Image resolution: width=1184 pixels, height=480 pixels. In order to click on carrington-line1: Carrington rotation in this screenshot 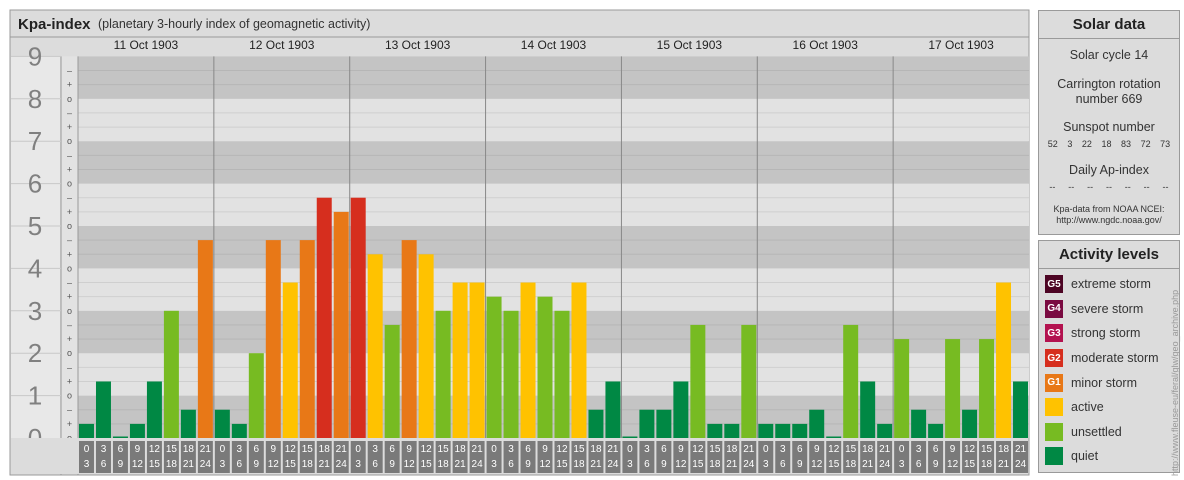, I will do `click(1109, 84)`.